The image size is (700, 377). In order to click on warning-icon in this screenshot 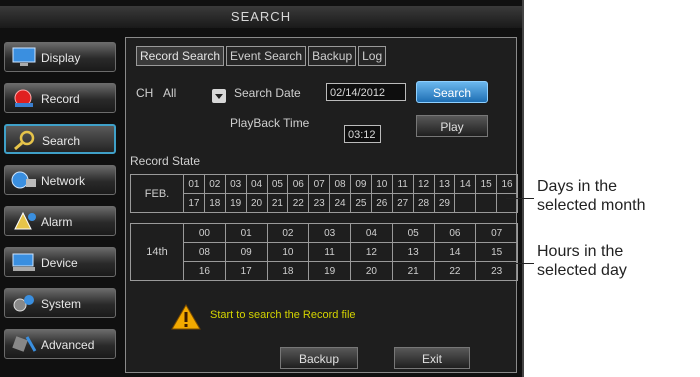, I will do `click(186, 317)`.